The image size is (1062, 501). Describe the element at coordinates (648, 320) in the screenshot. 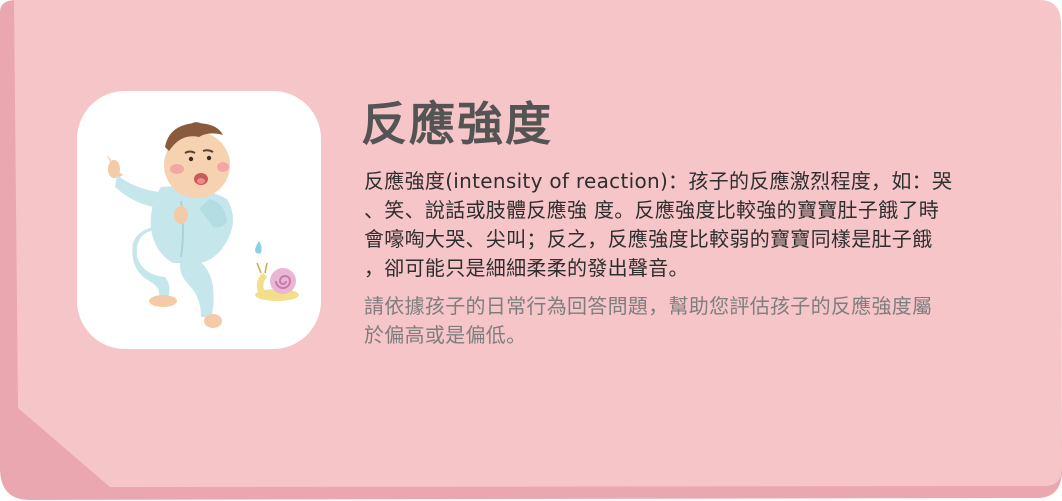

I see `instruction-text: 請依據孩子的日常行為回答問題，幫助您評估孩子的反應強度屬 於偏高或是偏低。` at that location.